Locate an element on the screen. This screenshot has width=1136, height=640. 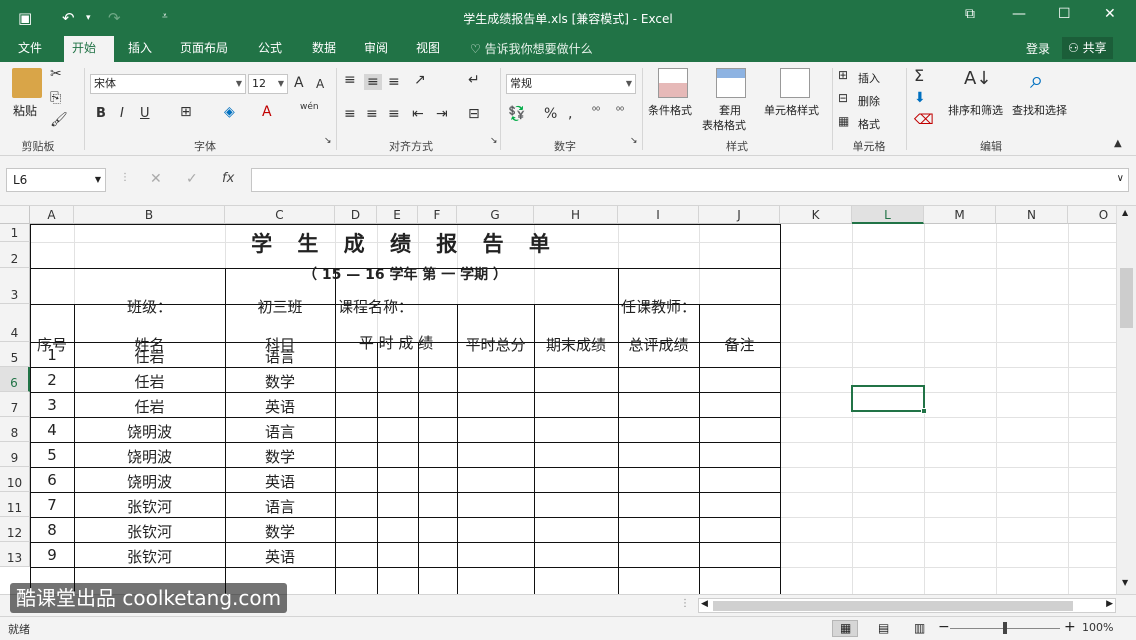
align-top-icon: ≡ is located at coordinates (350, 80).